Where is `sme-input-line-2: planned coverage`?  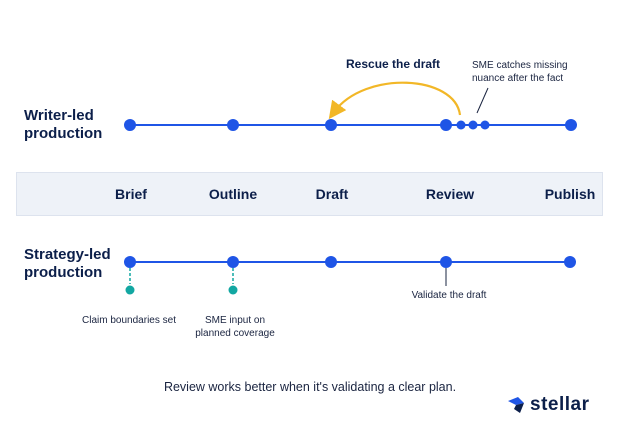
sme-input-line-2: planned coverage is located at coordinates (235, 333).